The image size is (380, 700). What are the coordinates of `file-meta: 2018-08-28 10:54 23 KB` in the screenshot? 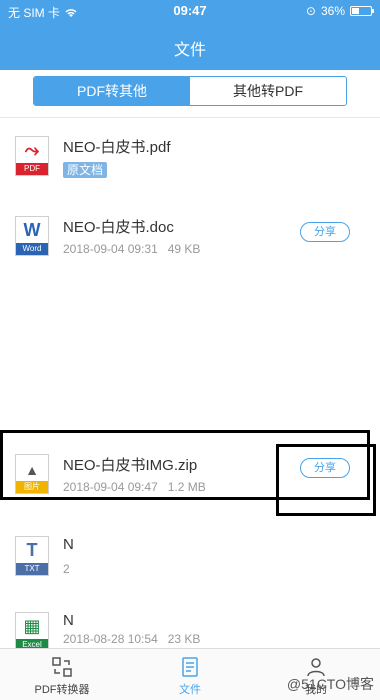 It's located at (132, 639).